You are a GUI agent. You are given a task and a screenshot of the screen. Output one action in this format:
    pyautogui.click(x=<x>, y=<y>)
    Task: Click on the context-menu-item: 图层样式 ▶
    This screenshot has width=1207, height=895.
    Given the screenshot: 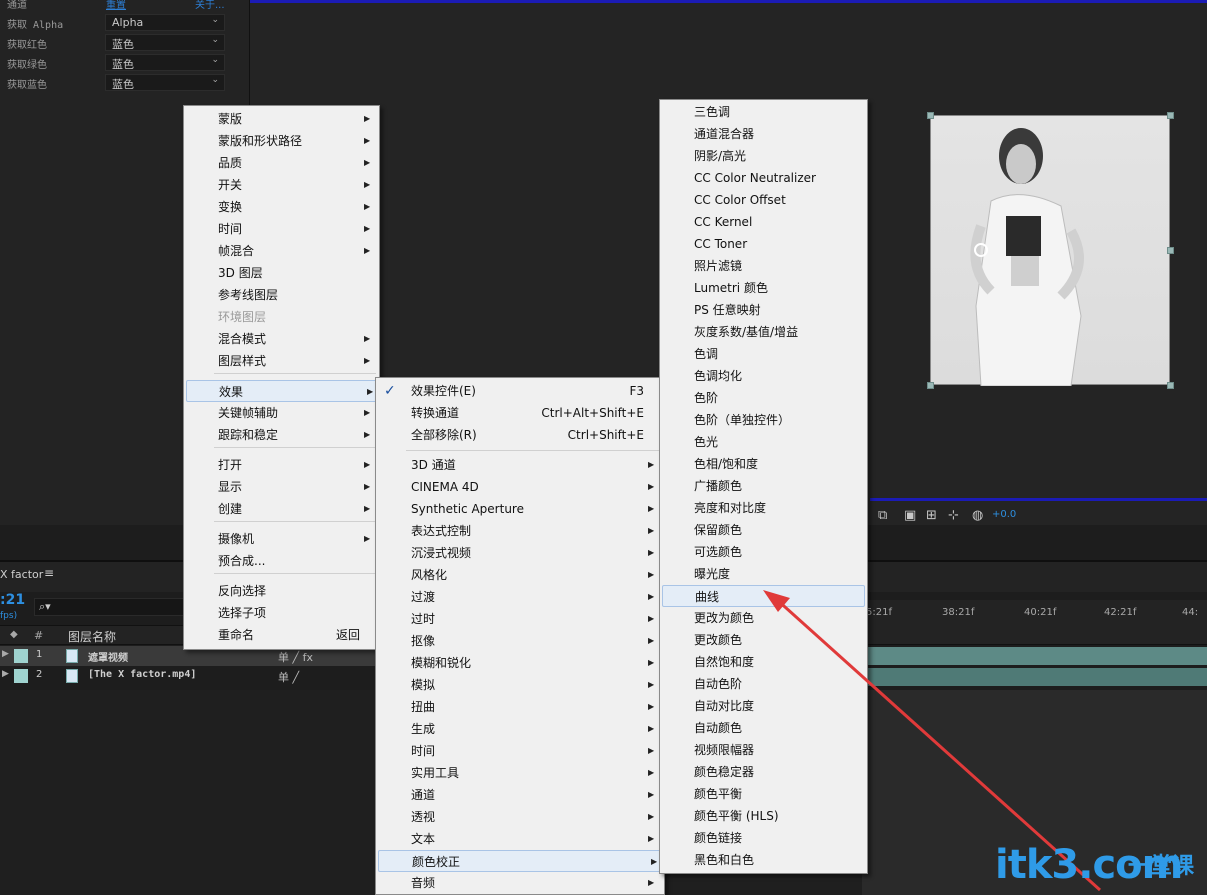 What is the action you would take?
    pyautogui.click(x=281, y=361)
    